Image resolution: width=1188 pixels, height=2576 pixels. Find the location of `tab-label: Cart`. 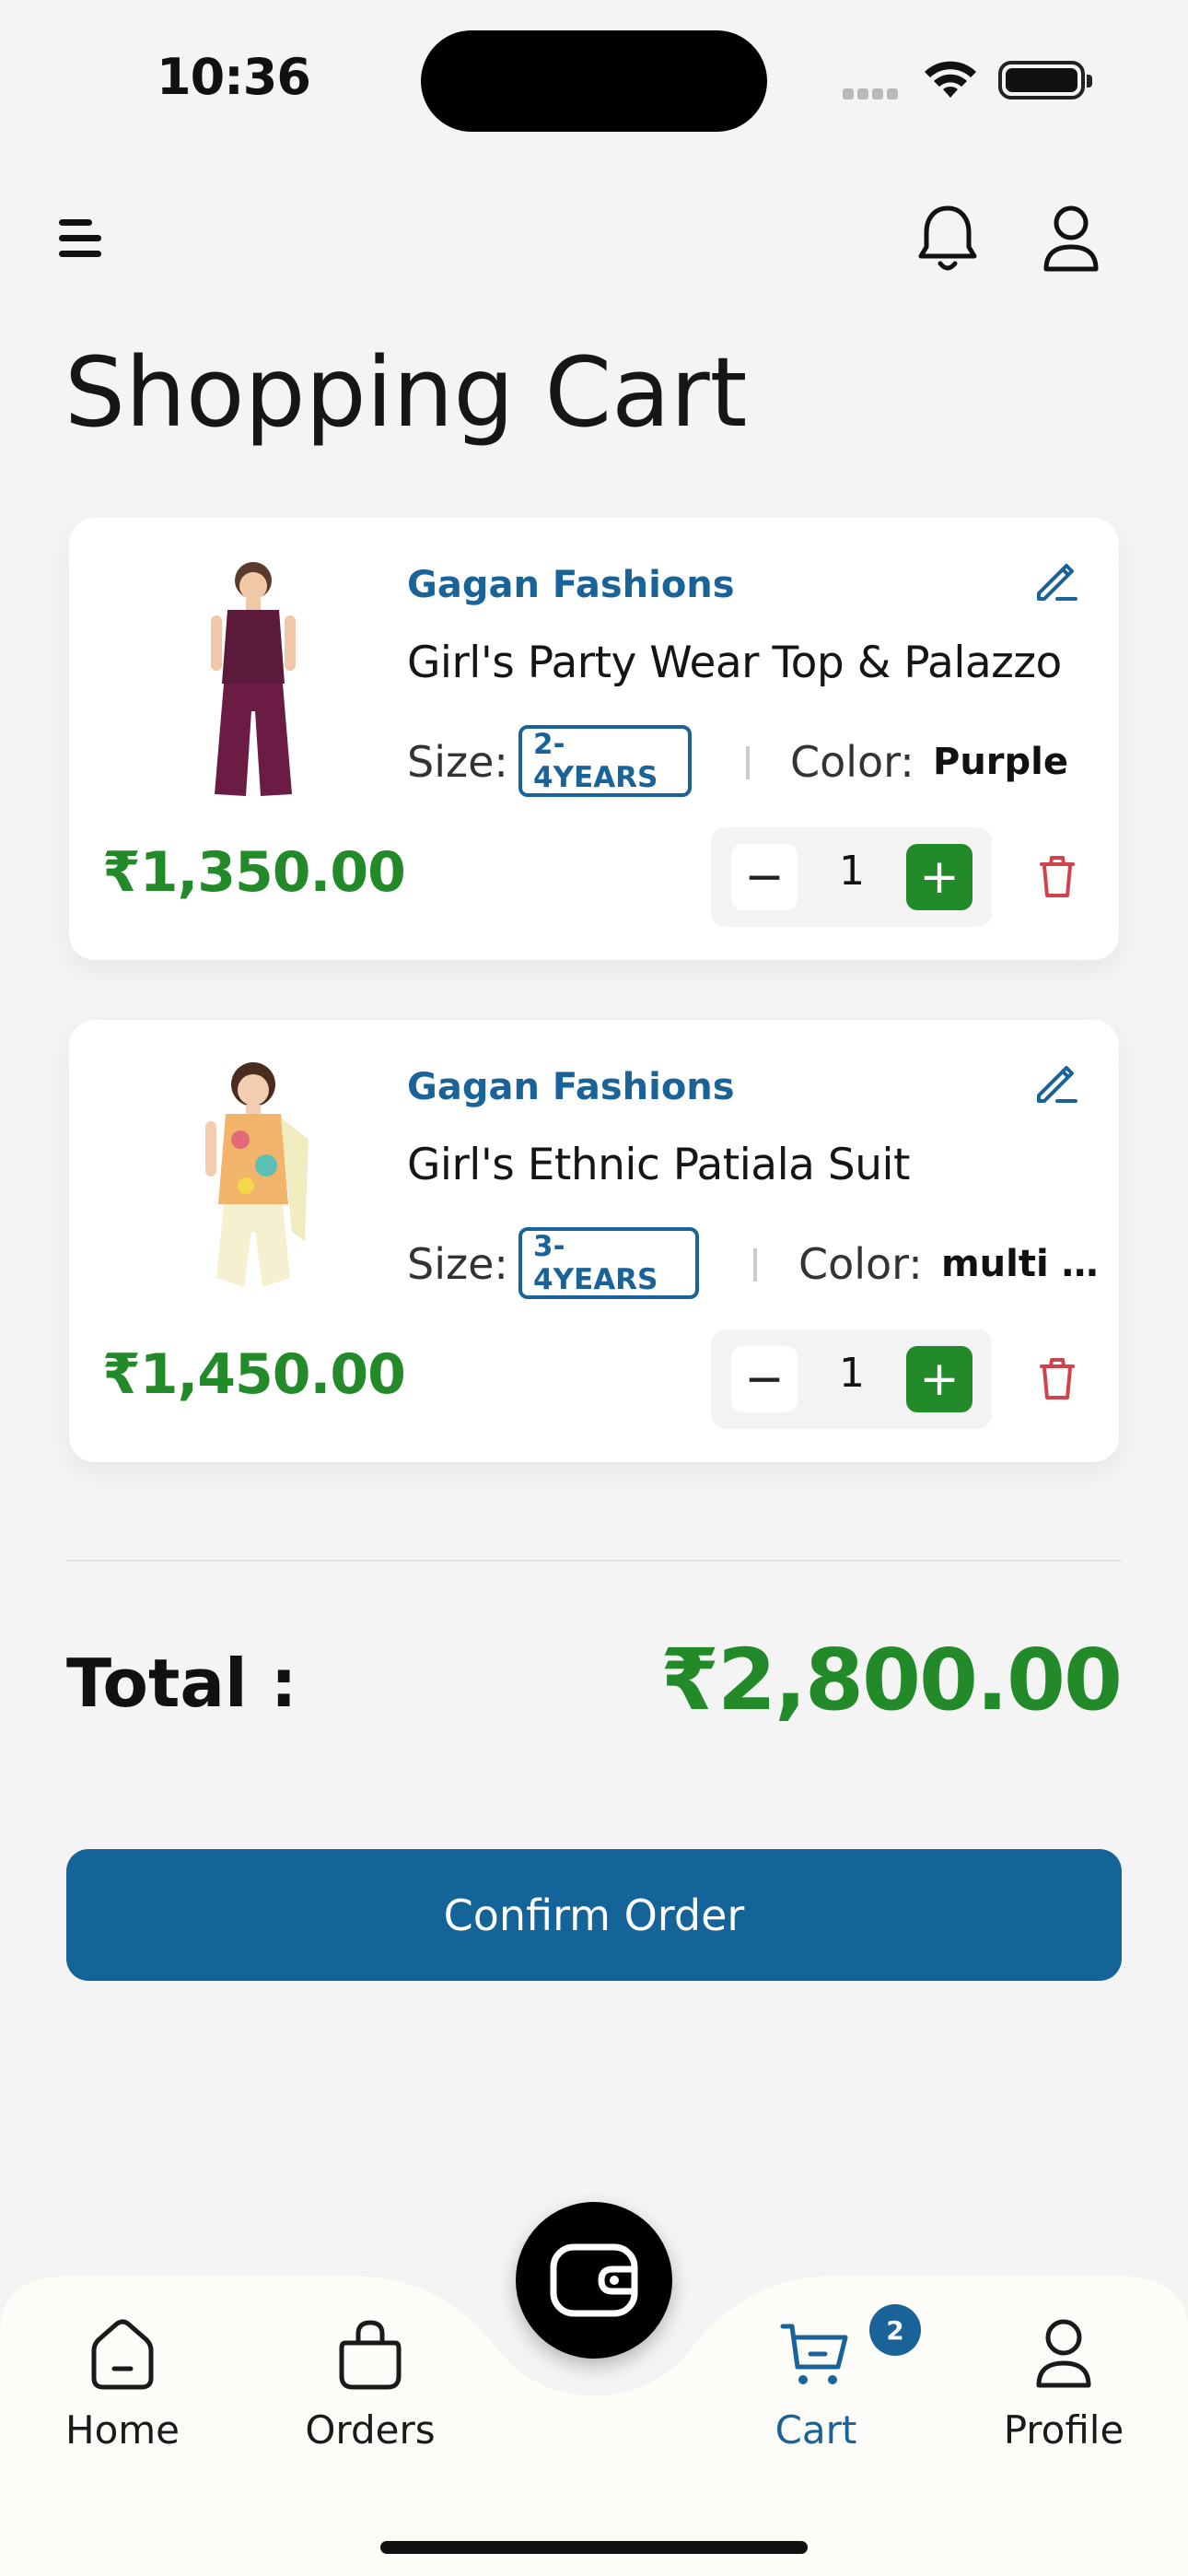

tab-label: Cart is located at coordinates (816, 2430).